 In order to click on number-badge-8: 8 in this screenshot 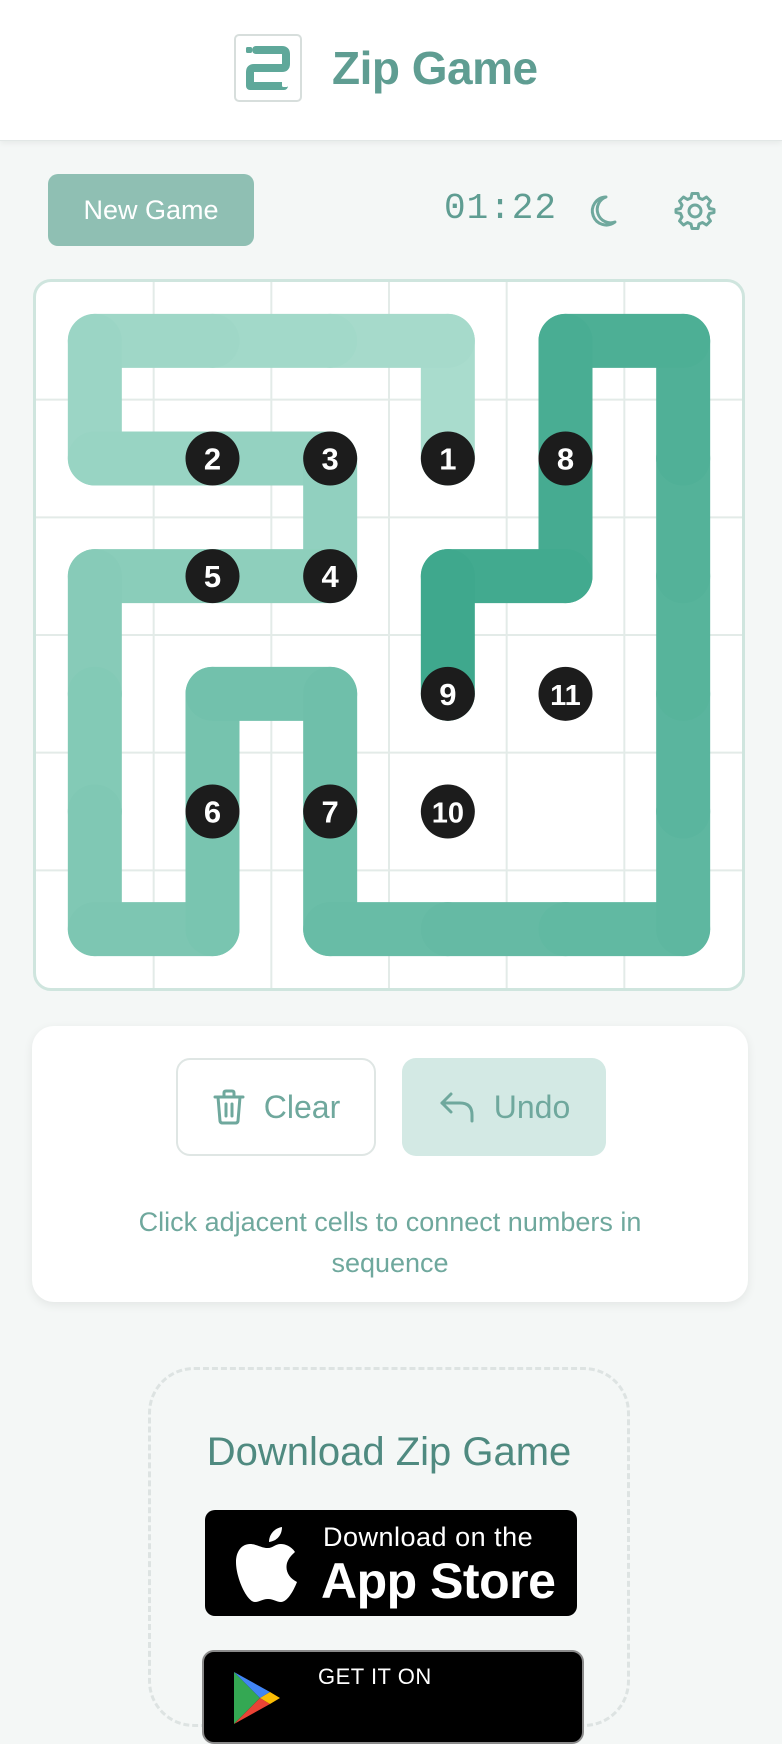, I will do `click(565, 458)`.